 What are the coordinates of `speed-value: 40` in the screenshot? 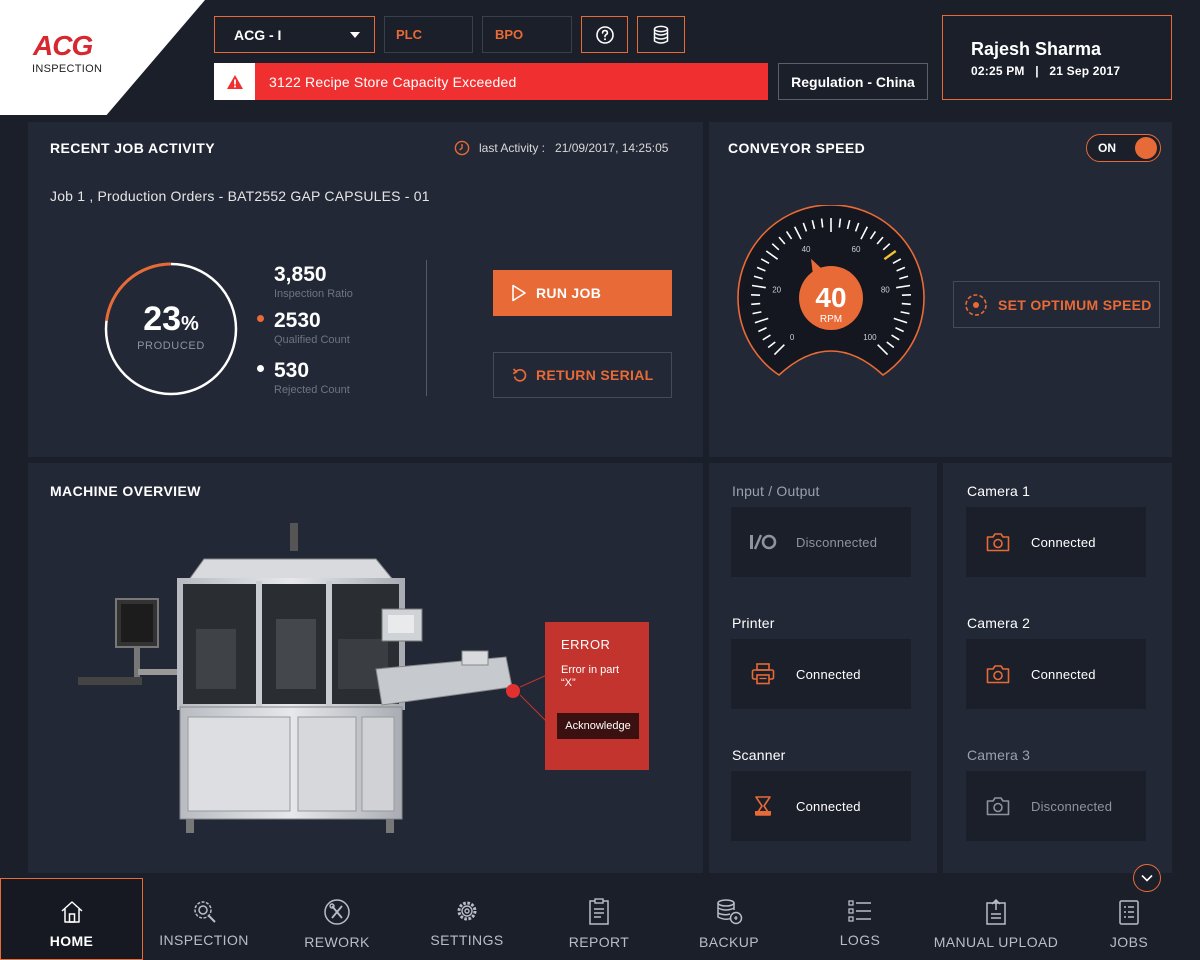 It's located at (830, 297).